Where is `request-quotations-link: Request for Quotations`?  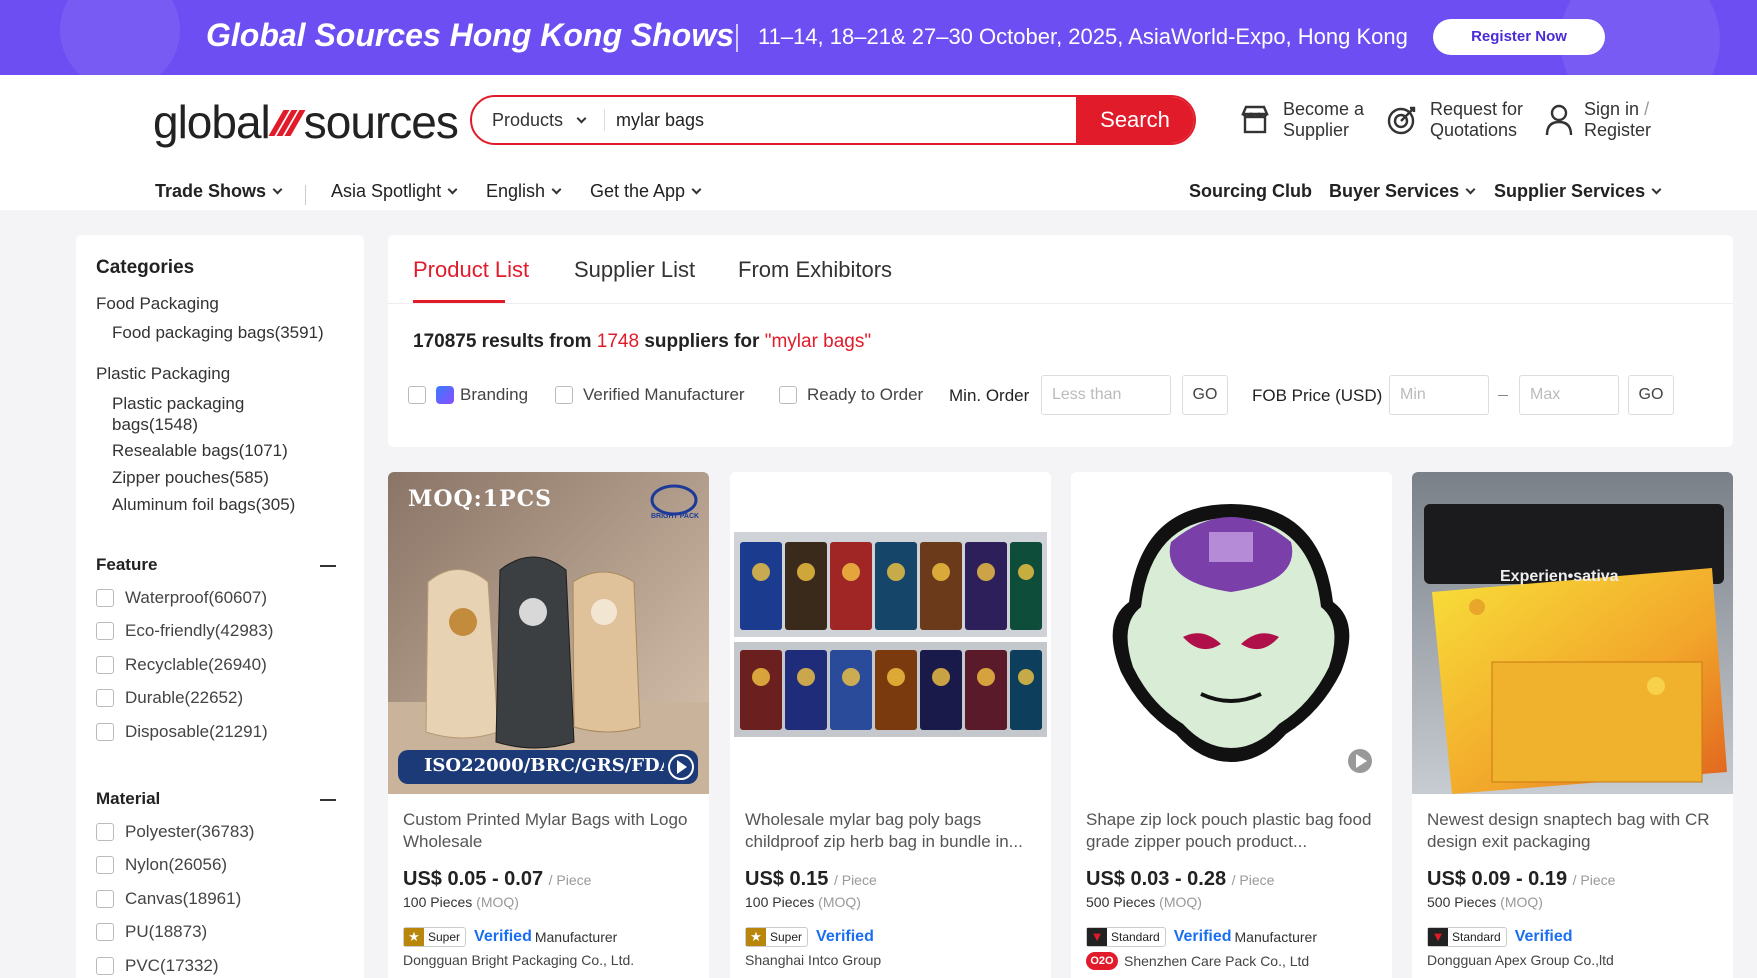
request-quotations-link: Request for Quotations is located at coordinates (1453, 120).